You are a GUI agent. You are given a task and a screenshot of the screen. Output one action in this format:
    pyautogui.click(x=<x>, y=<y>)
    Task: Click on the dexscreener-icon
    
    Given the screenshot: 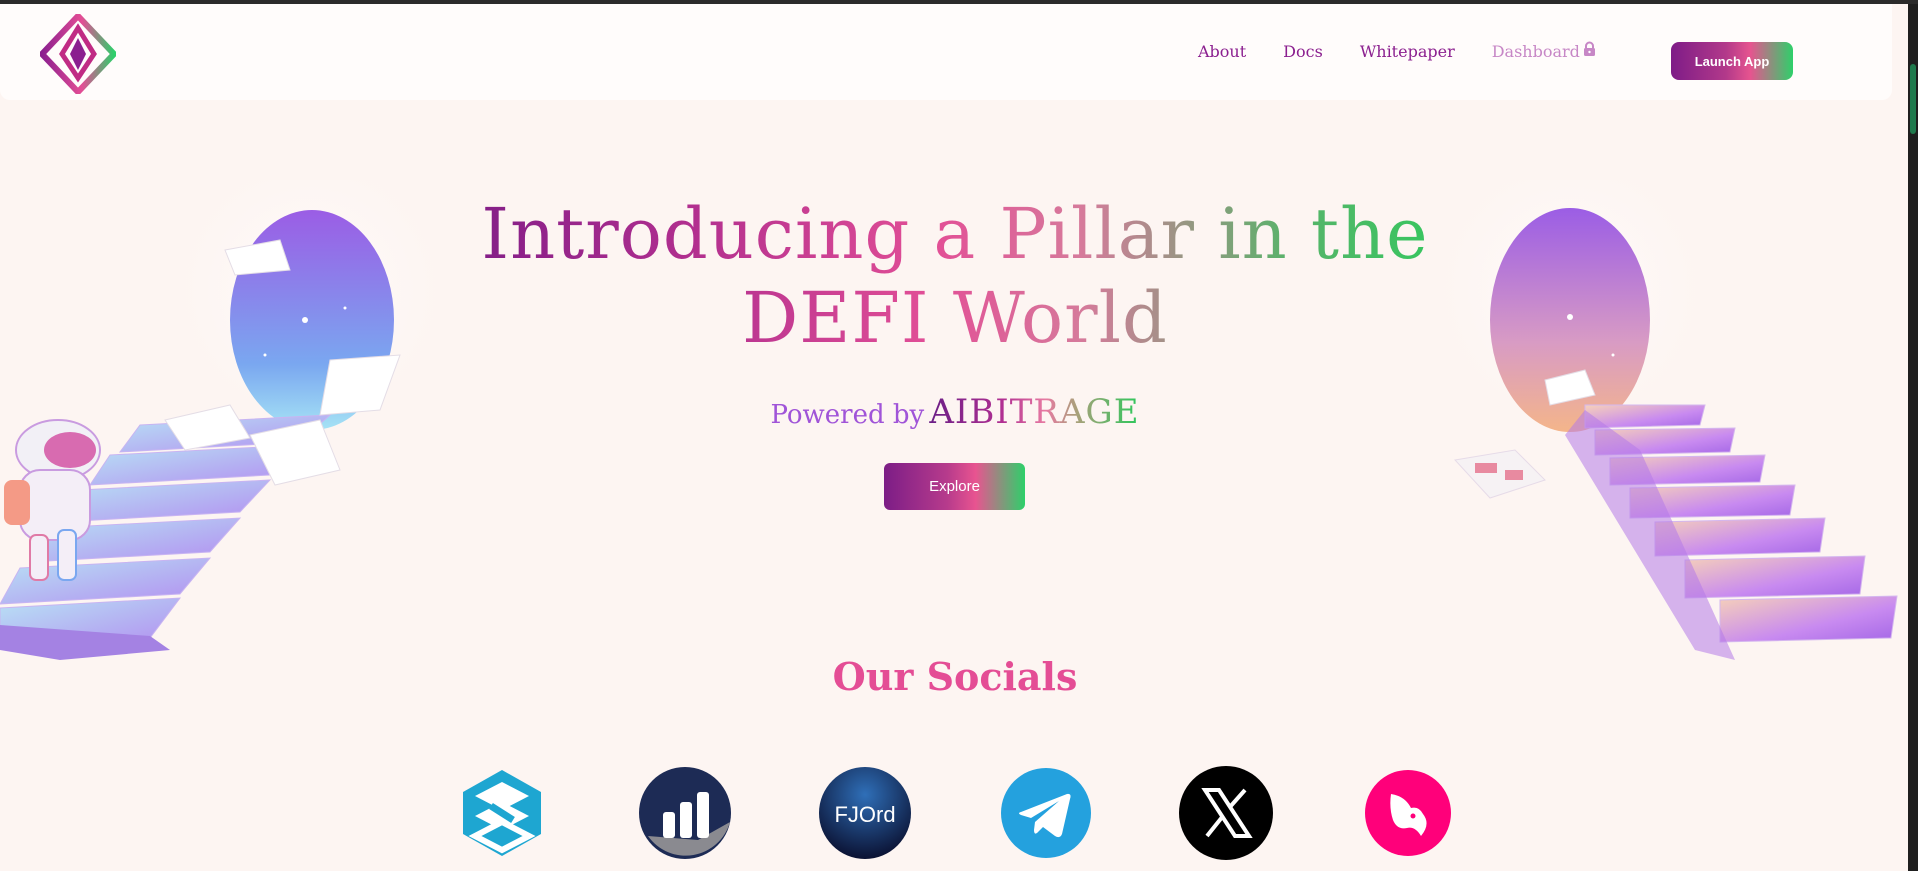 What is the action you would take?
    pyautogui.click(x=685, y=813)
    